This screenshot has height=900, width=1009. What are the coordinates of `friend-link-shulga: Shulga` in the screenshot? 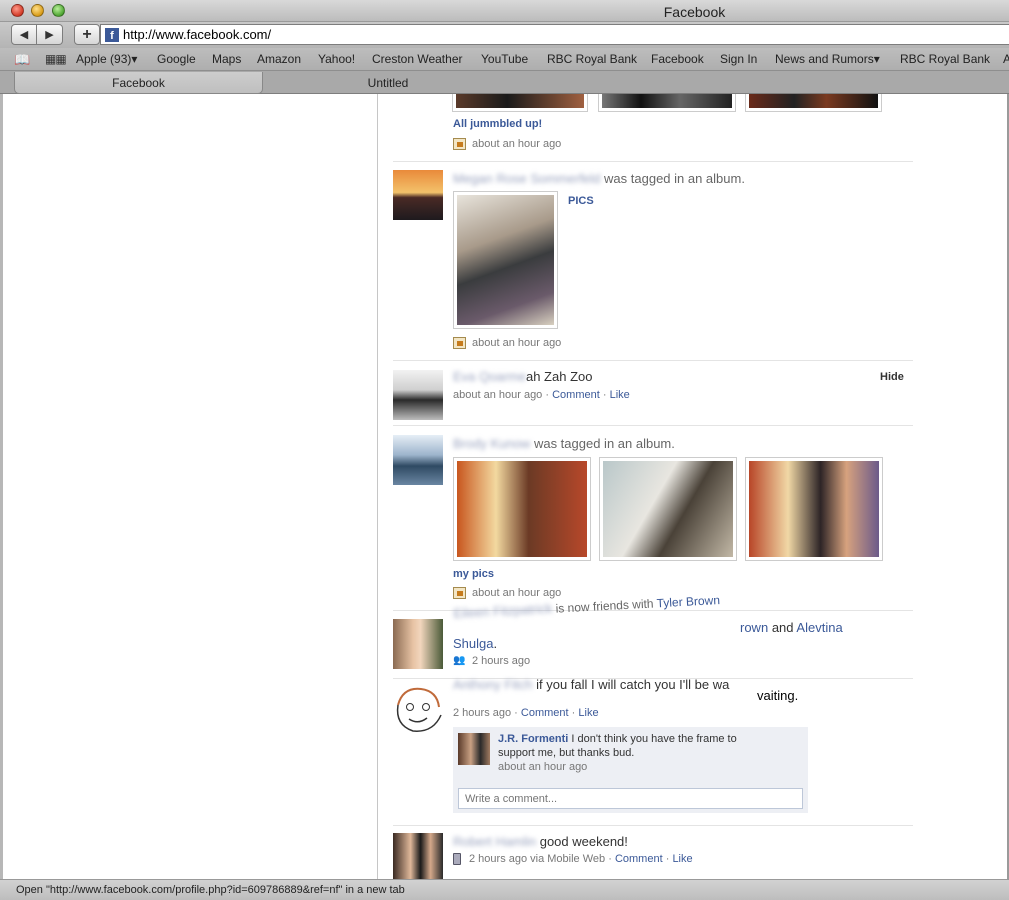 It's located at (473, 643).